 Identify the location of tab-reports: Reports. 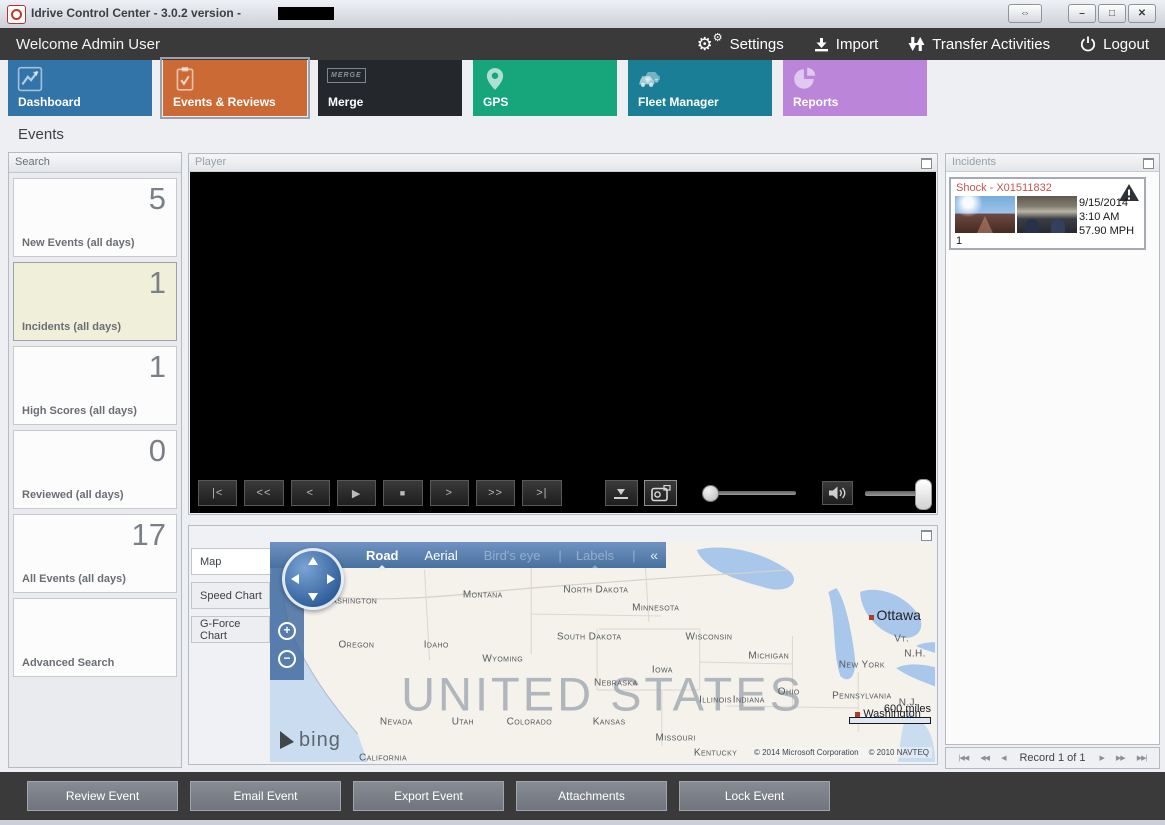
(855, 88).